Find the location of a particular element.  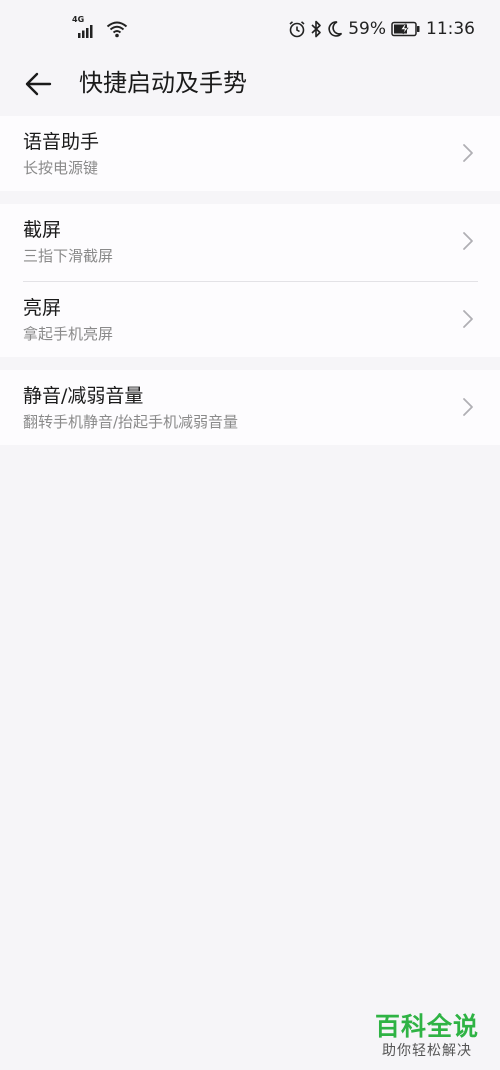

item-subtitle: 拿起手机亮屏 is located at coordinates (68, 334).